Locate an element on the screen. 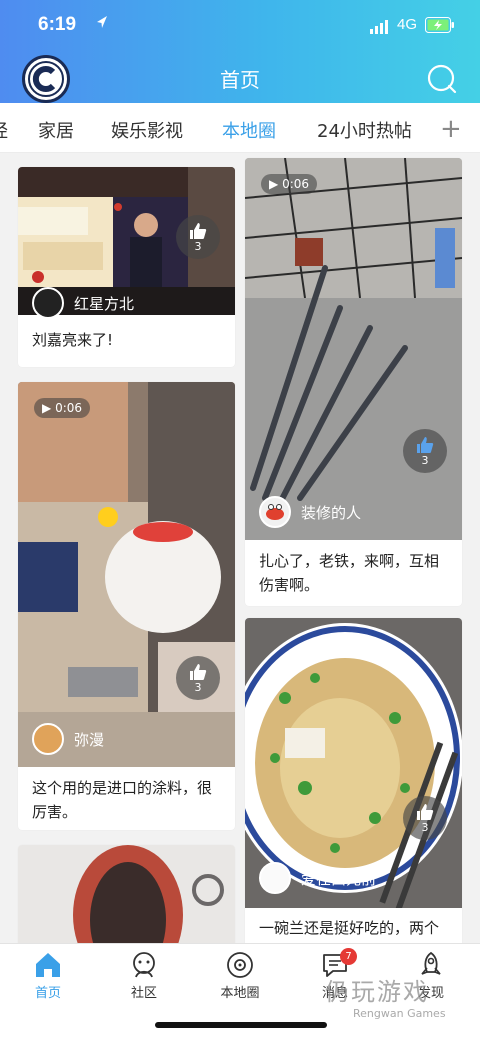 The width and height of the screenshot is (480, 1039). status-bar: 6:19 4G is located at coordinates (240, 24).